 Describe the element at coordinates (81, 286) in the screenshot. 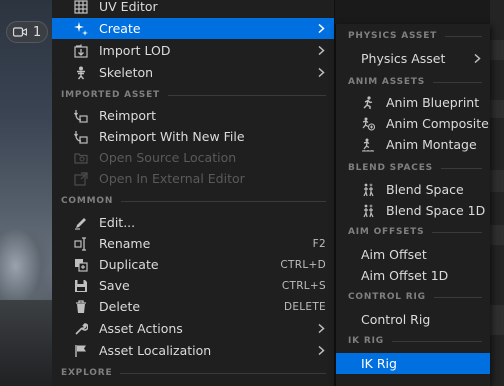

I see `save-icon` at that location.